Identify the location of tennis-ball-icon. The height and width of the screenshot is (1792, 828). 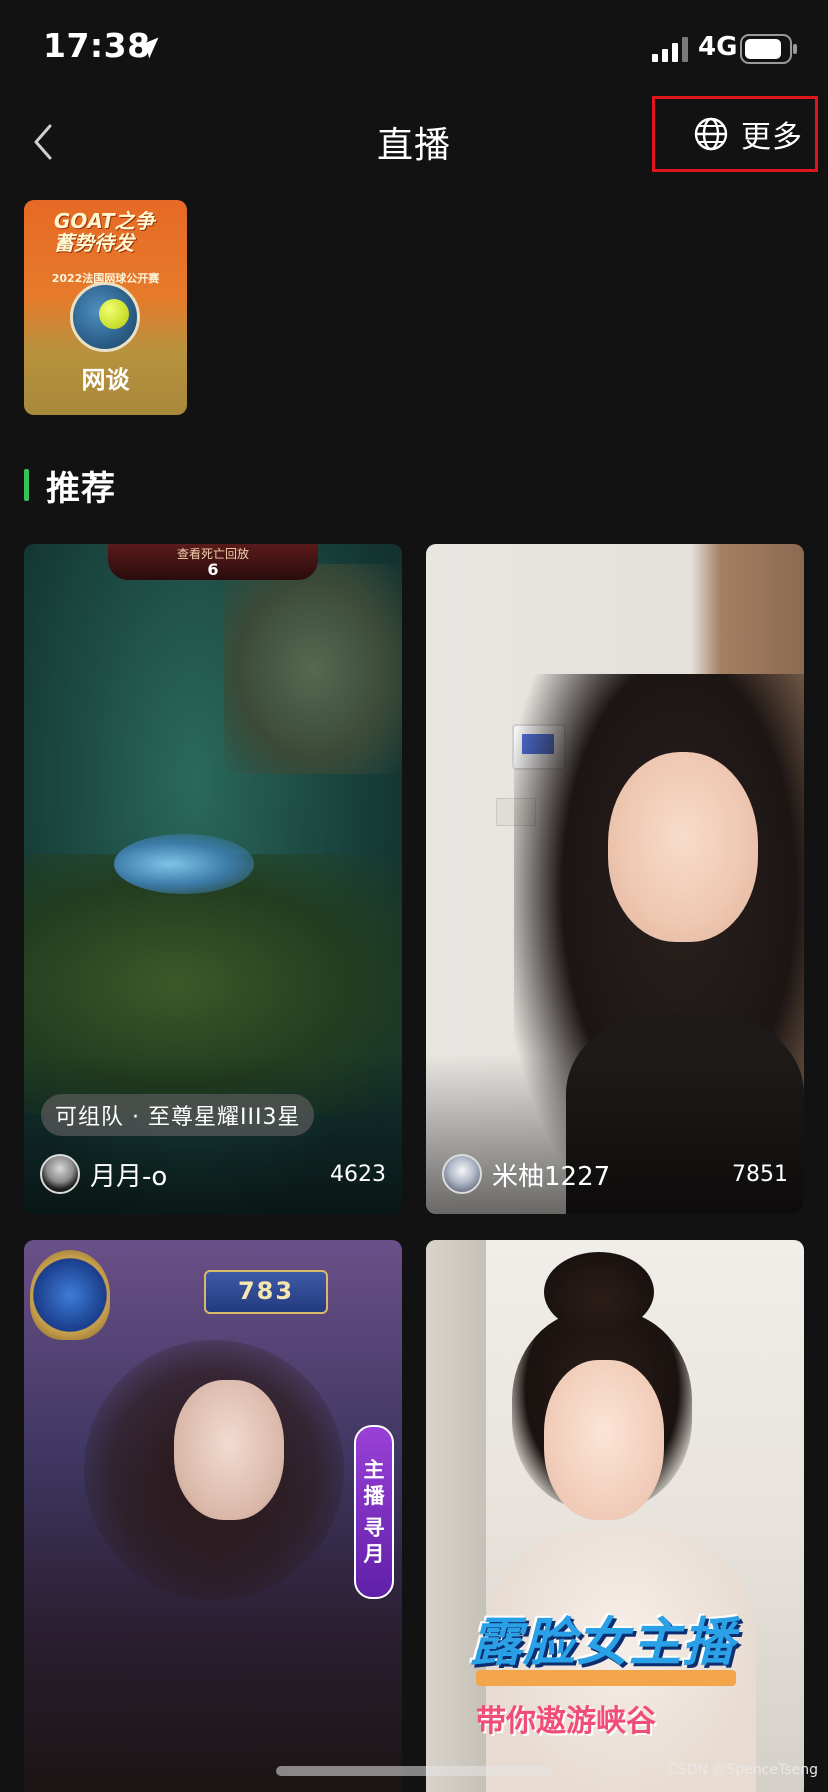
(105, 317).